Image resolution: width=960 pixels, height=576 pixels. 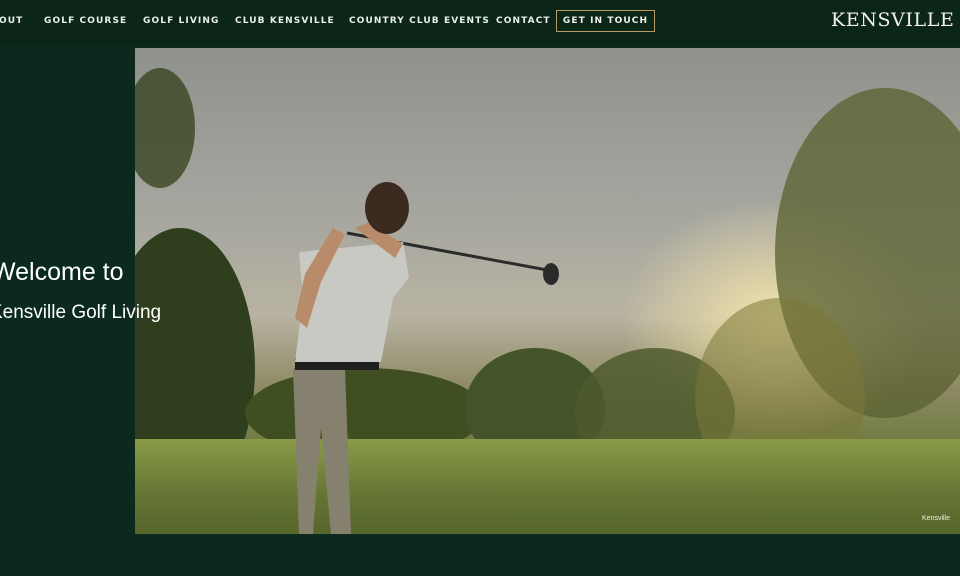 What do you see at coordinates (62, 272) in the screenshot?
I see `hero-heading-line1: Welcome to` at bounding box center [62, 272].